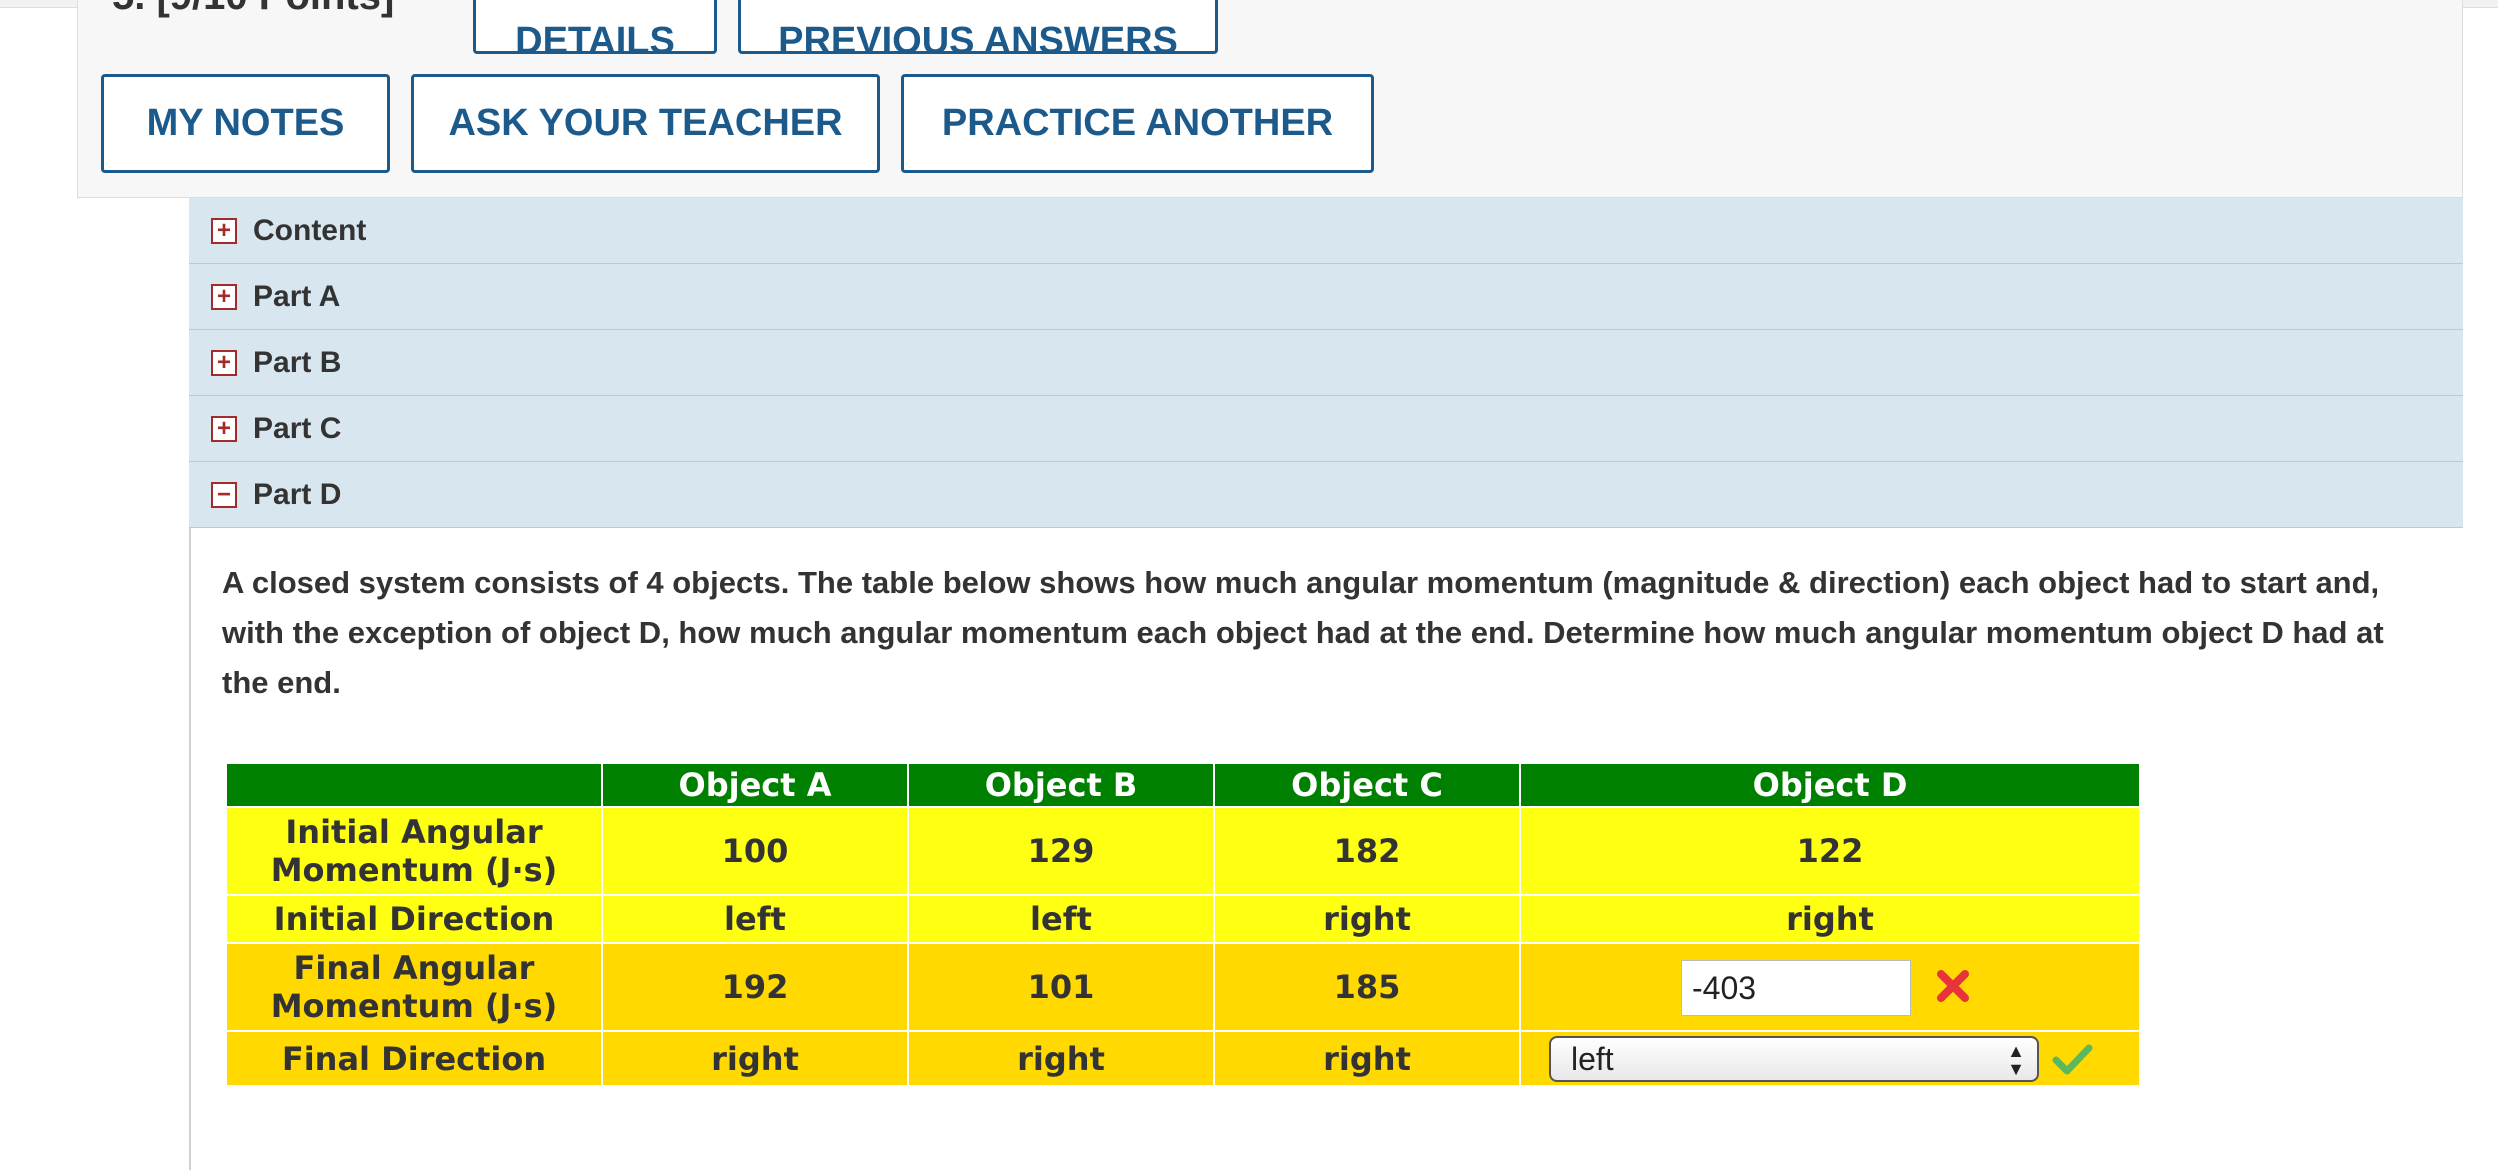  Describe the element at coordinates (1830, 785) in the screenshot. I see `header-object-d: Object D` at that location.